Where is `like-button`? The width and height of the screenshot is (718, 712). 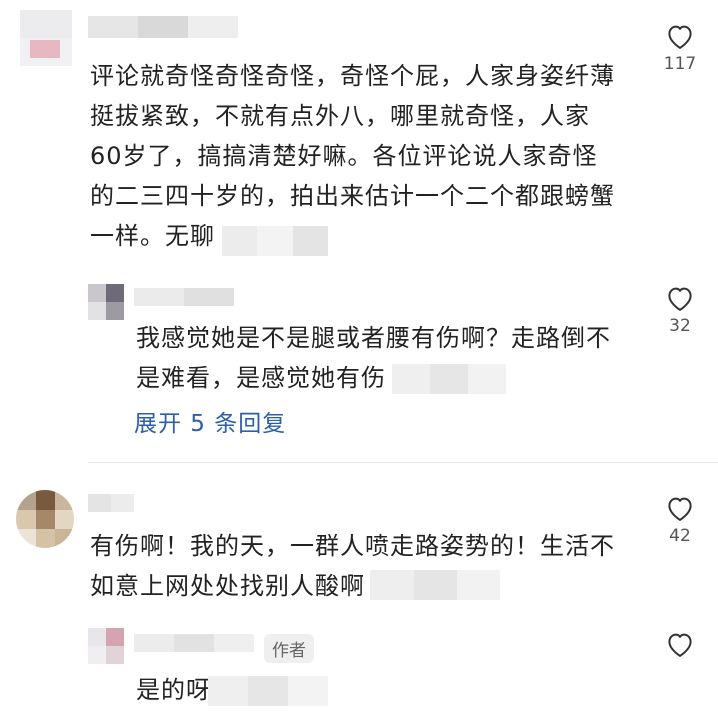
like-button is located at coordinates (680, 644).